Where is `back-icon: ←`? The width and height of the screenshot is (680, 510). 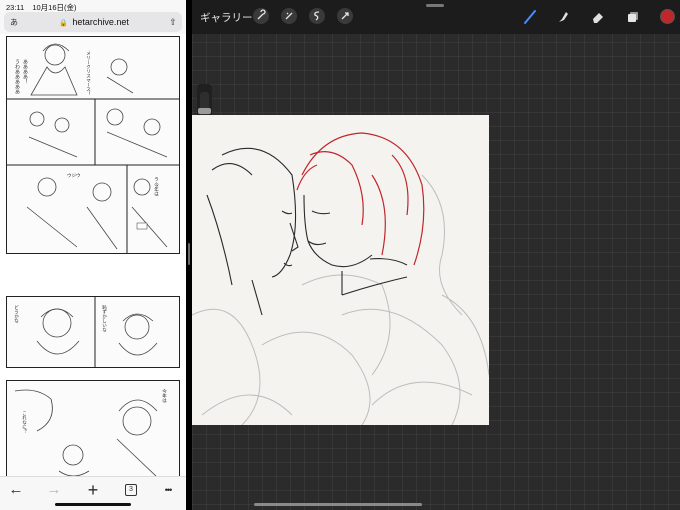
back-icon: ← is located at coordinates (16, 490).